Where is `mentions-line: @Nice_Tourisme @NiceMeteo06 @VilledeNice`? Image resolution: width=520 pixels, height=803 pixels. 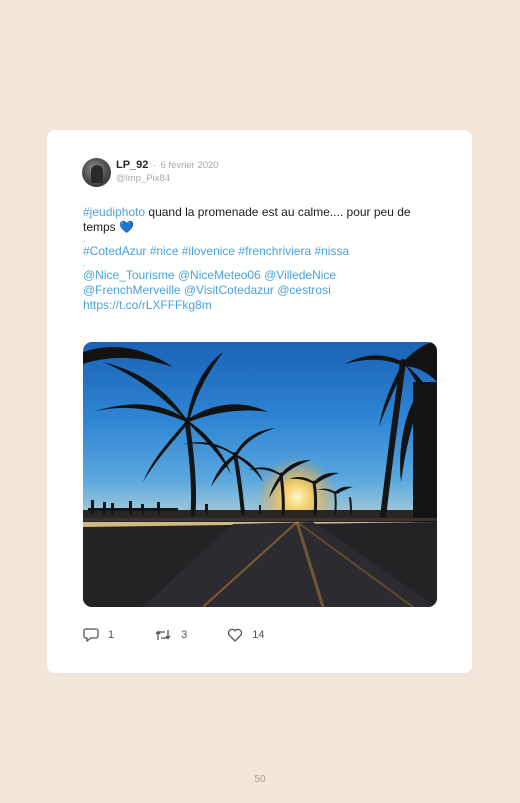 mentions-line: @Nice_Tourisme @NiceMeteo06 @VilledeNice is located at coordinates (263, 275).